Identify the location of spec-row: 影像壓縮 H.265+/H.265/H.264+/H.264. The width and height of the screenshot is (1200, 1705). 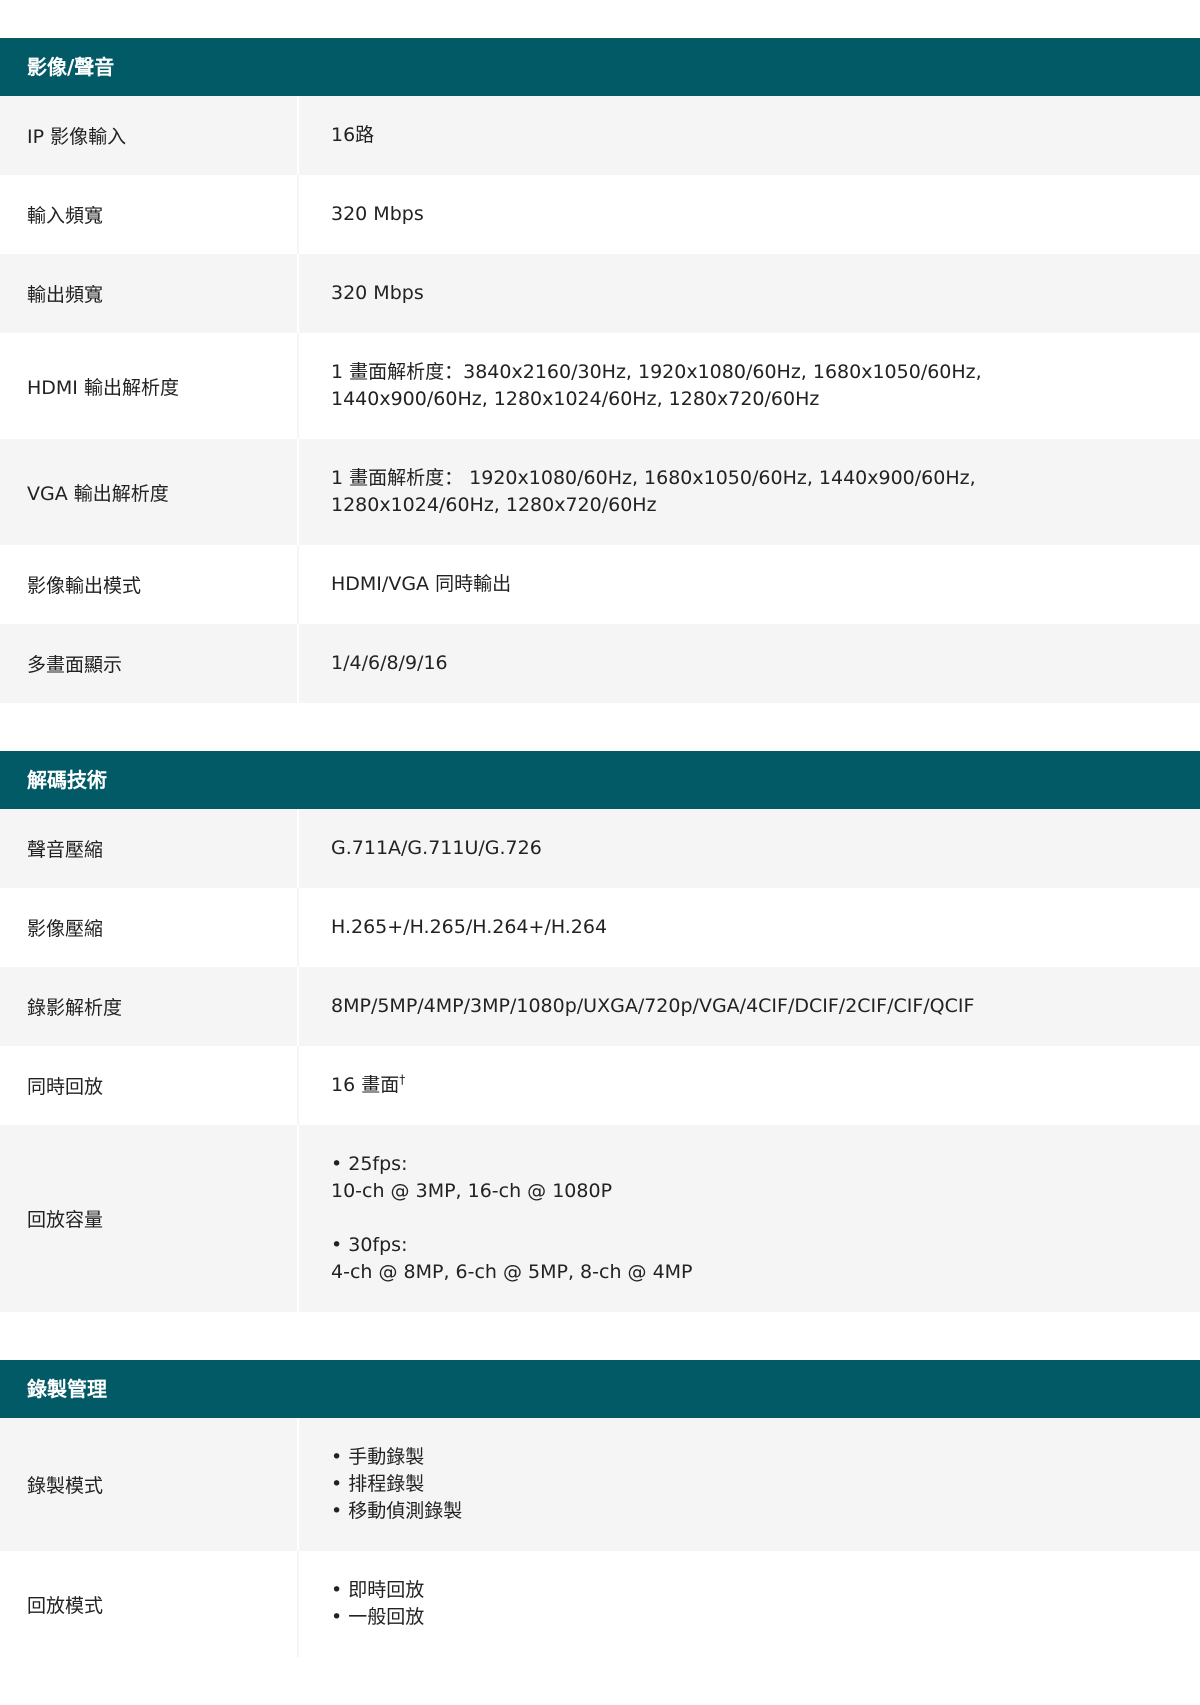
(600, 927).